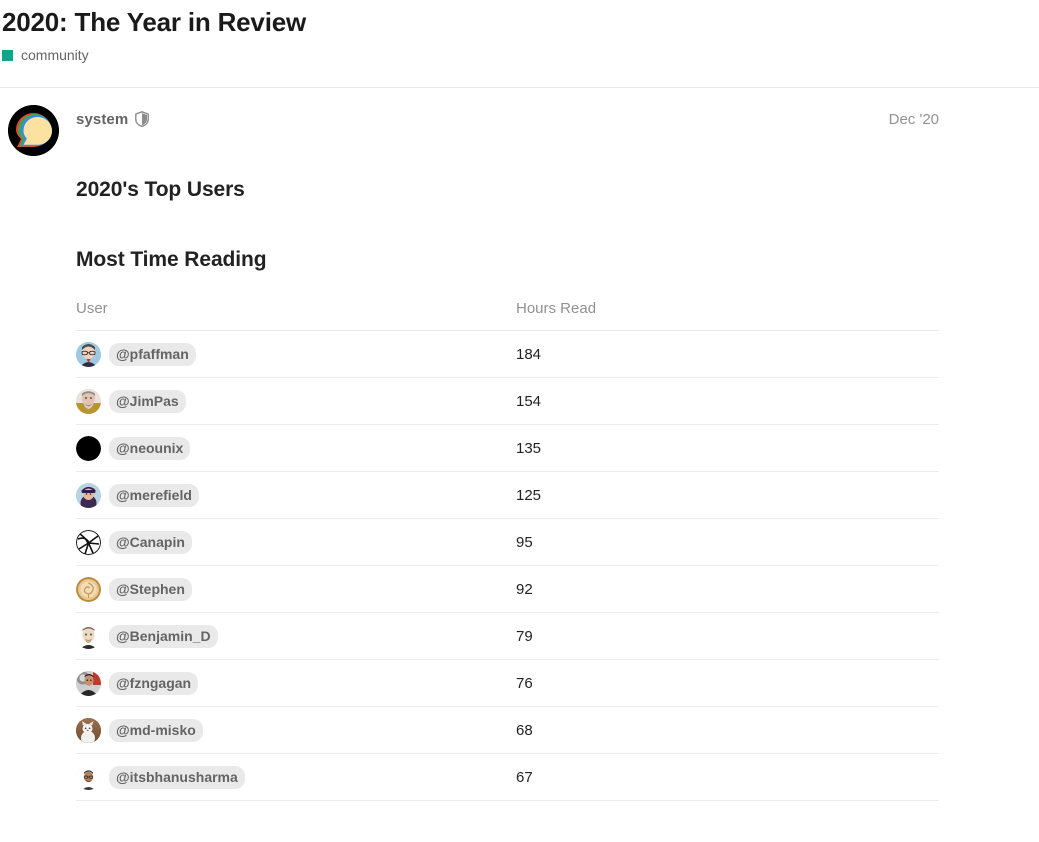 This screenshot has height=842, width=1039. What do you see at coordinates (519, 32) in the screenshot?
I see `topic-header: 2020: The Year in Review community` at bounding box center [519, 32].